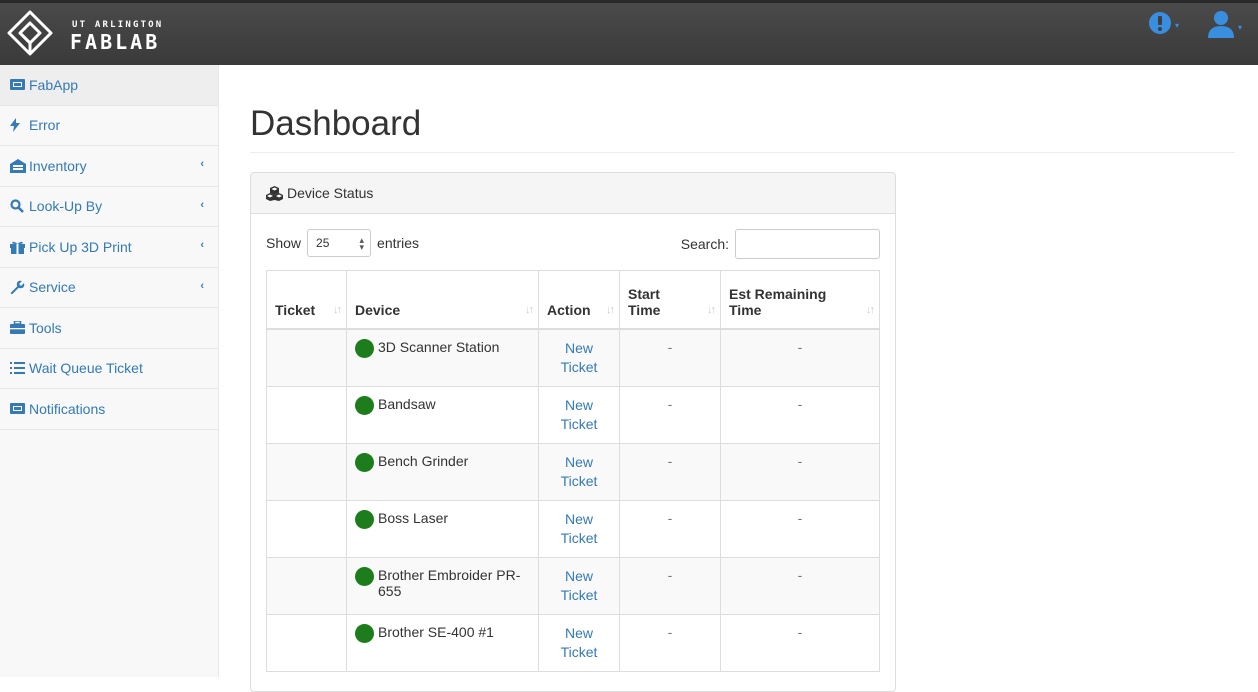  I want to click on table-row: Brother SE-400 #1 New Ticket - -, so click(573, 642).